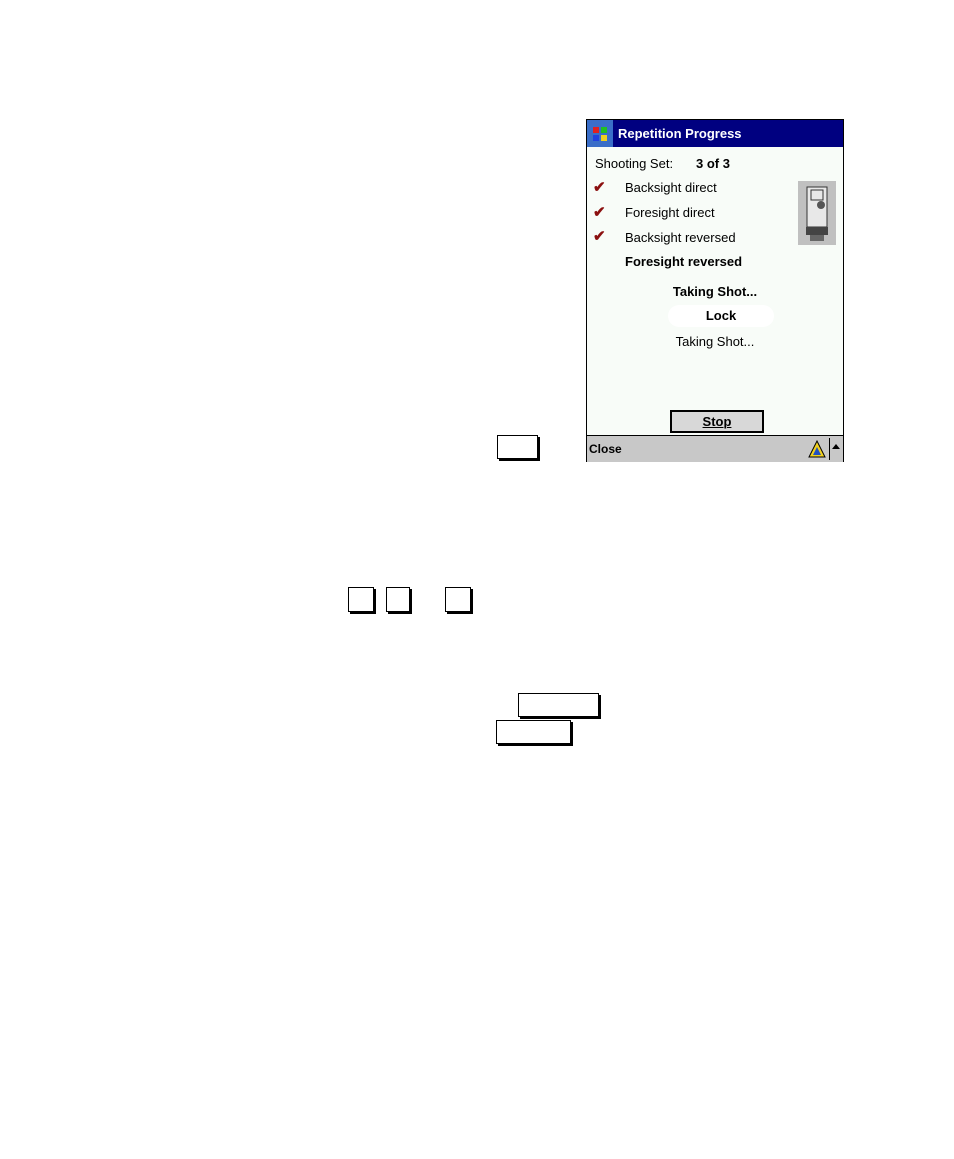  I want to click on step-label: Foresight direct, so click(670, 212).